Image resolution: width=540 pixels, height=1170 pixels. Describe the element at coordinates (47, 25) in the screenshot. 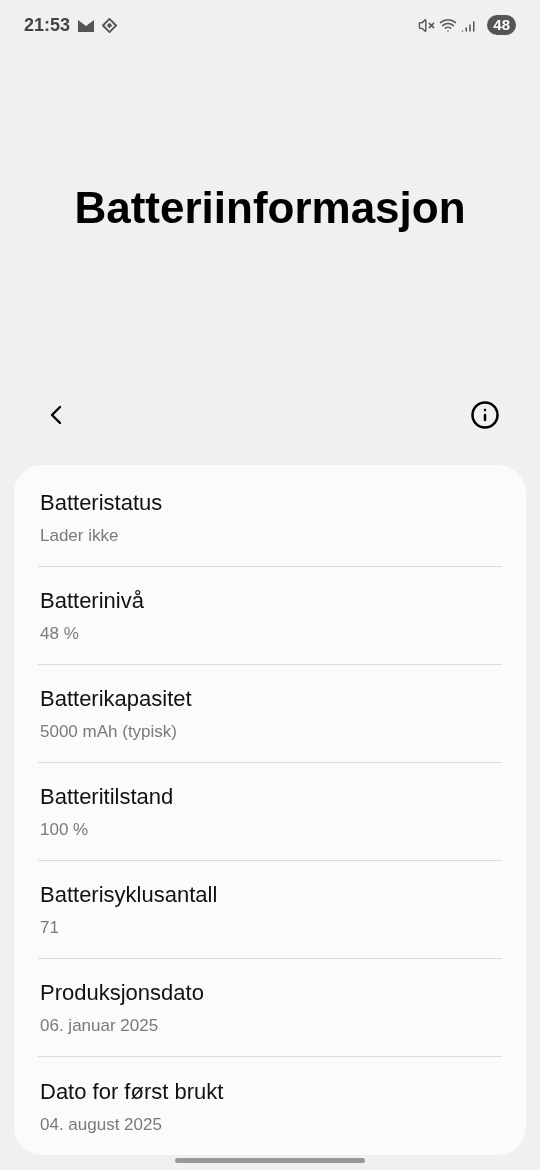

I see `clock: 21:53` at that location.